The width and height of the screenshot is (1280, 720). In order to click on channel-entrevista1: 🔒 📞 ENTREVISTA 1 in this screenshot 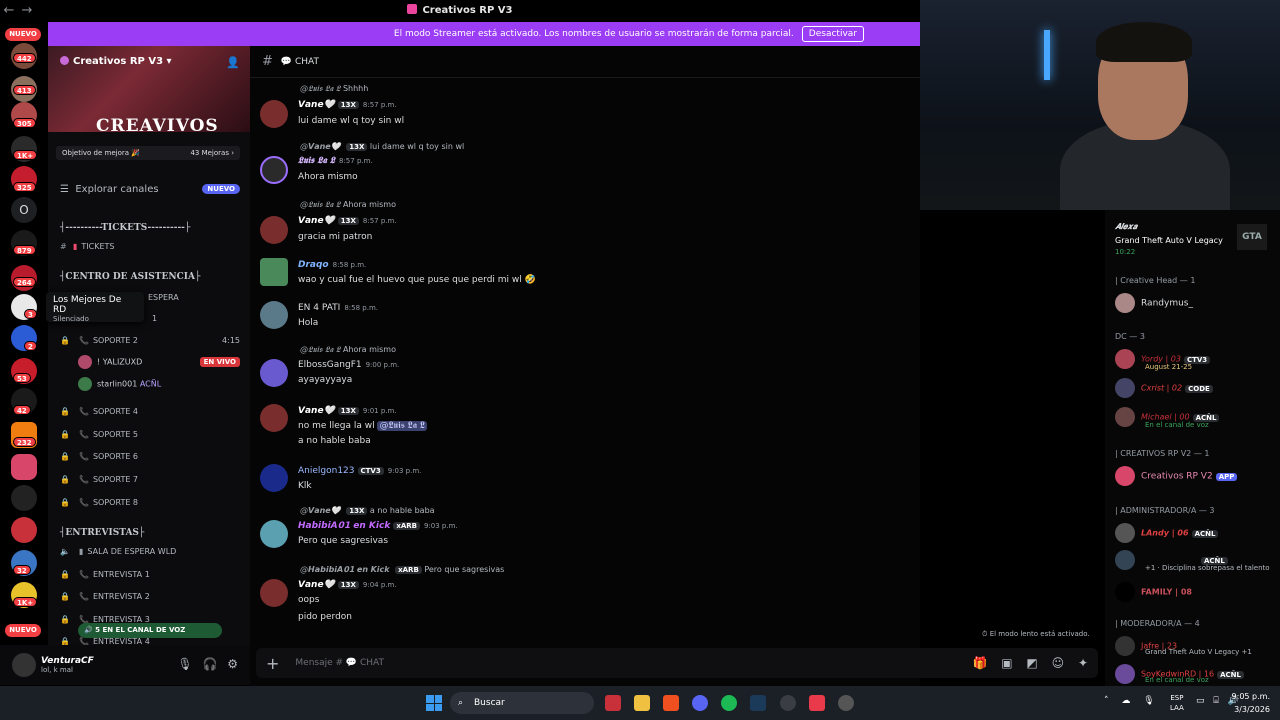, I will do `click(105, 574)`.